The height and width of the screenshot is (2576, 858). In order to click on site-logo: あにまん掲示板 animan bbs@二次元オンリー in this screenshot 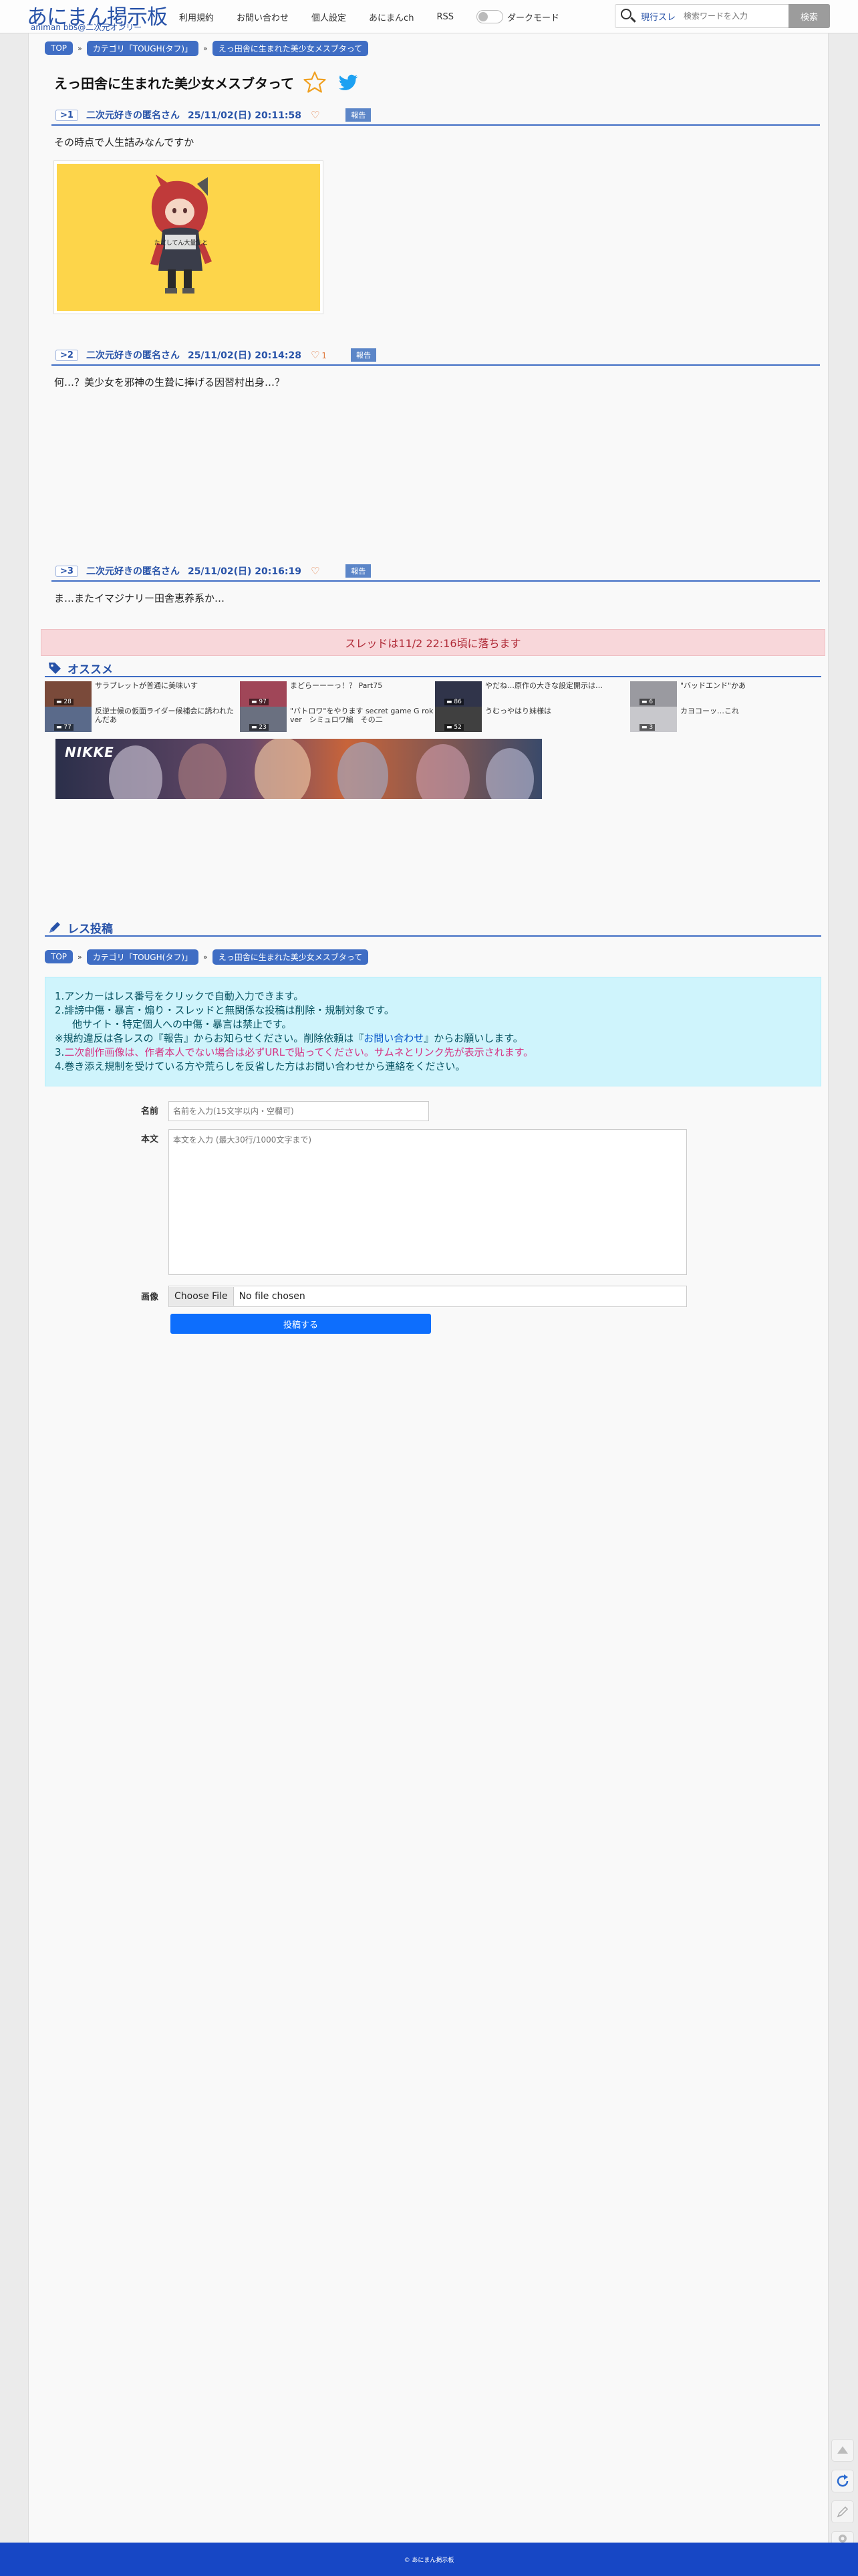, I will do `click(97, 16)`.